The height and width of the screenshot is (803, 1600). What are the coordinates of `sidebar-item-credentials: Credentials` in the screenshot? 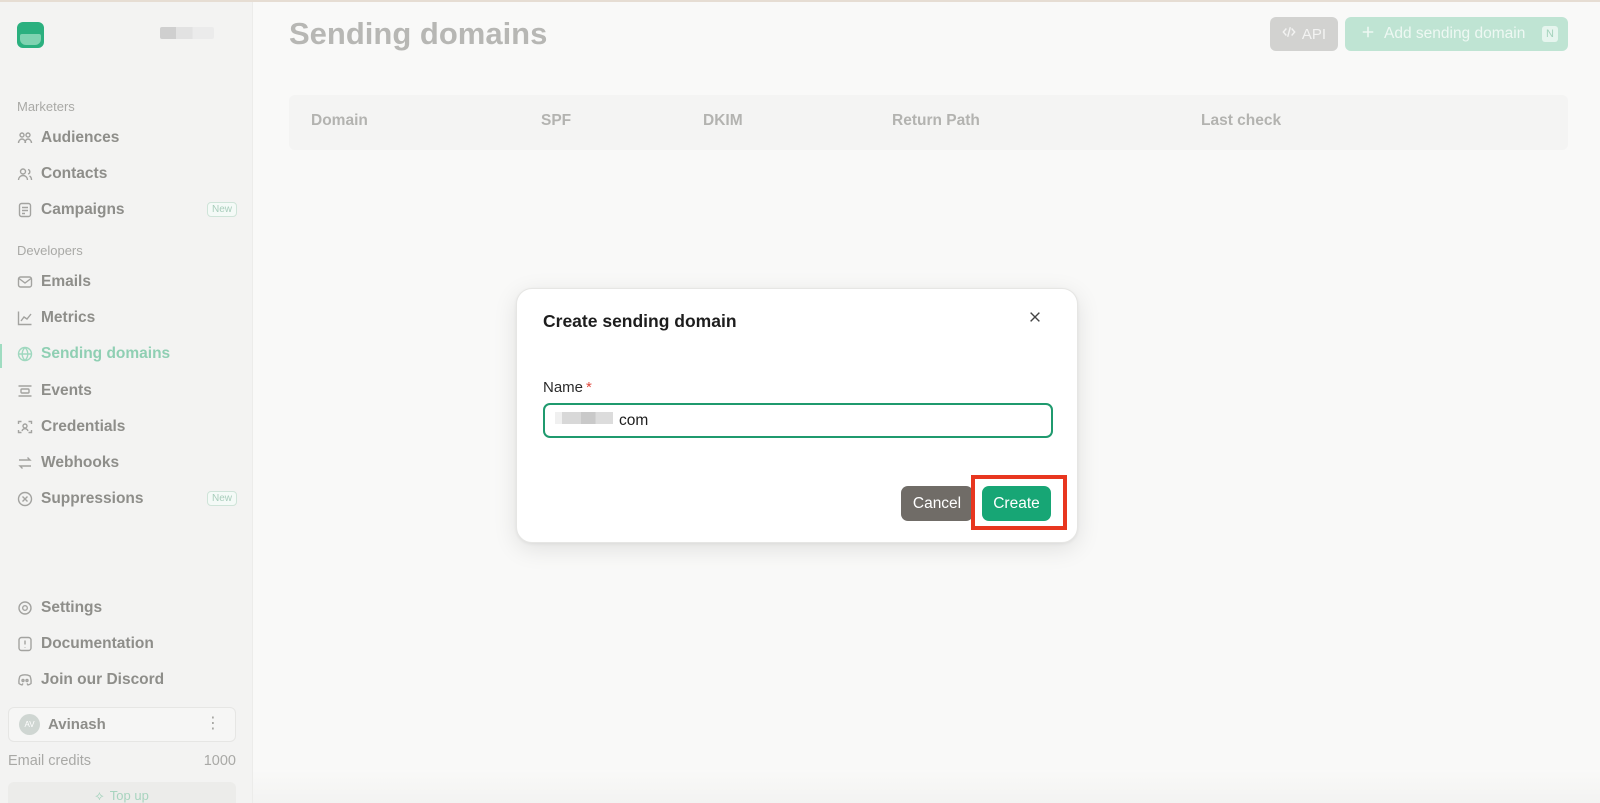 It's located at (127, 427).